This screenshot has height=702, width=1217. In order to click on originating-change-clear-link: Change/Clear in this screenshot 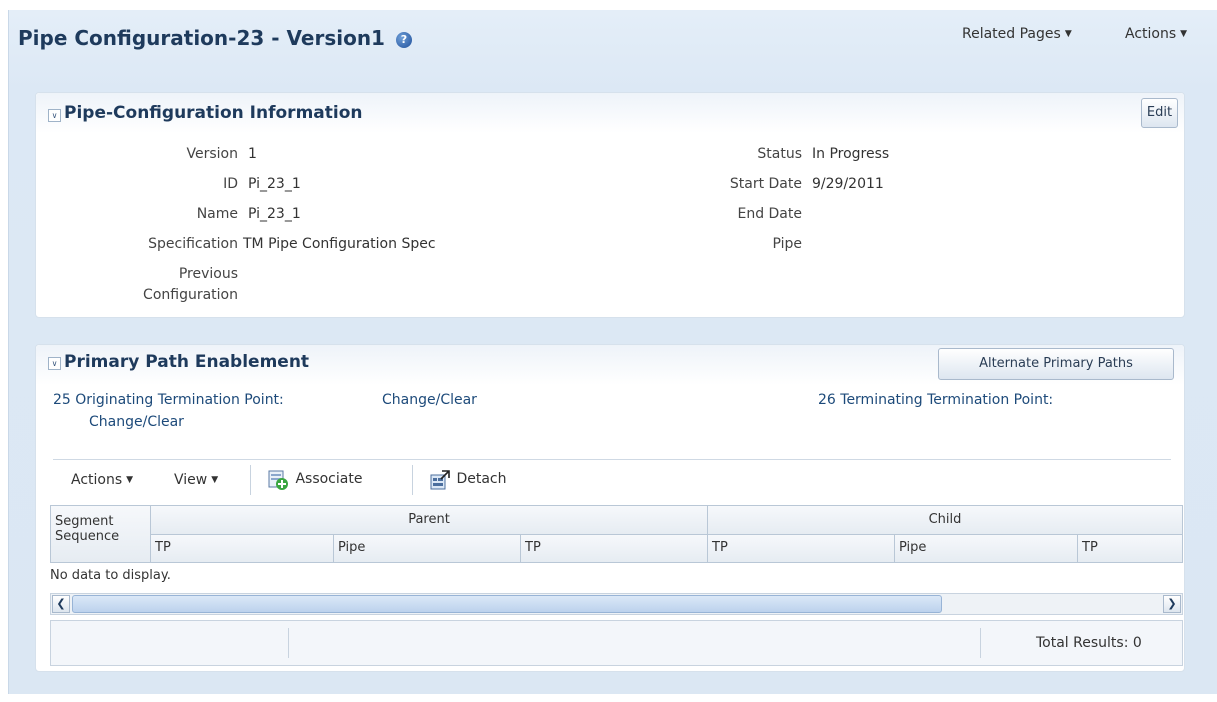, I will do `click(429, 400)`.